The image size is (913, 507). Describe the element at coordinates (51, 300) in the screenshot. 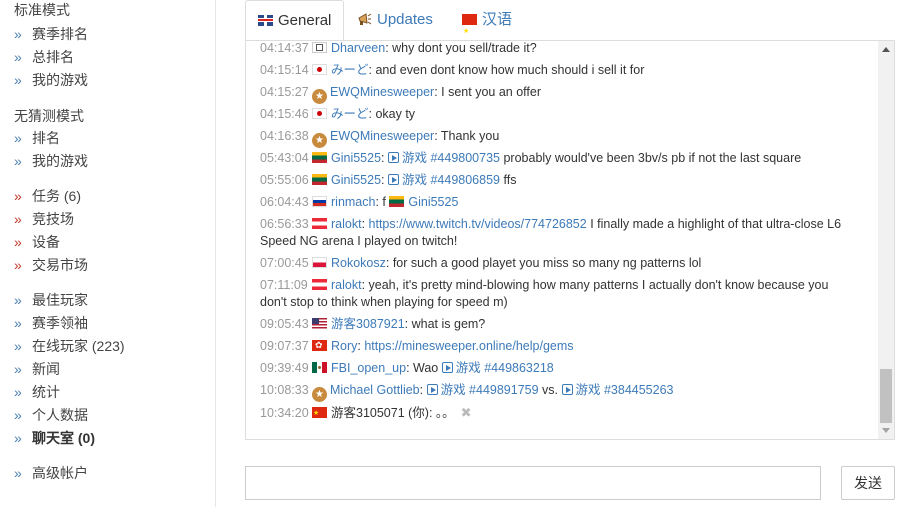

I see `sidebar-item-best-players: » 最佳玩家` at that location.